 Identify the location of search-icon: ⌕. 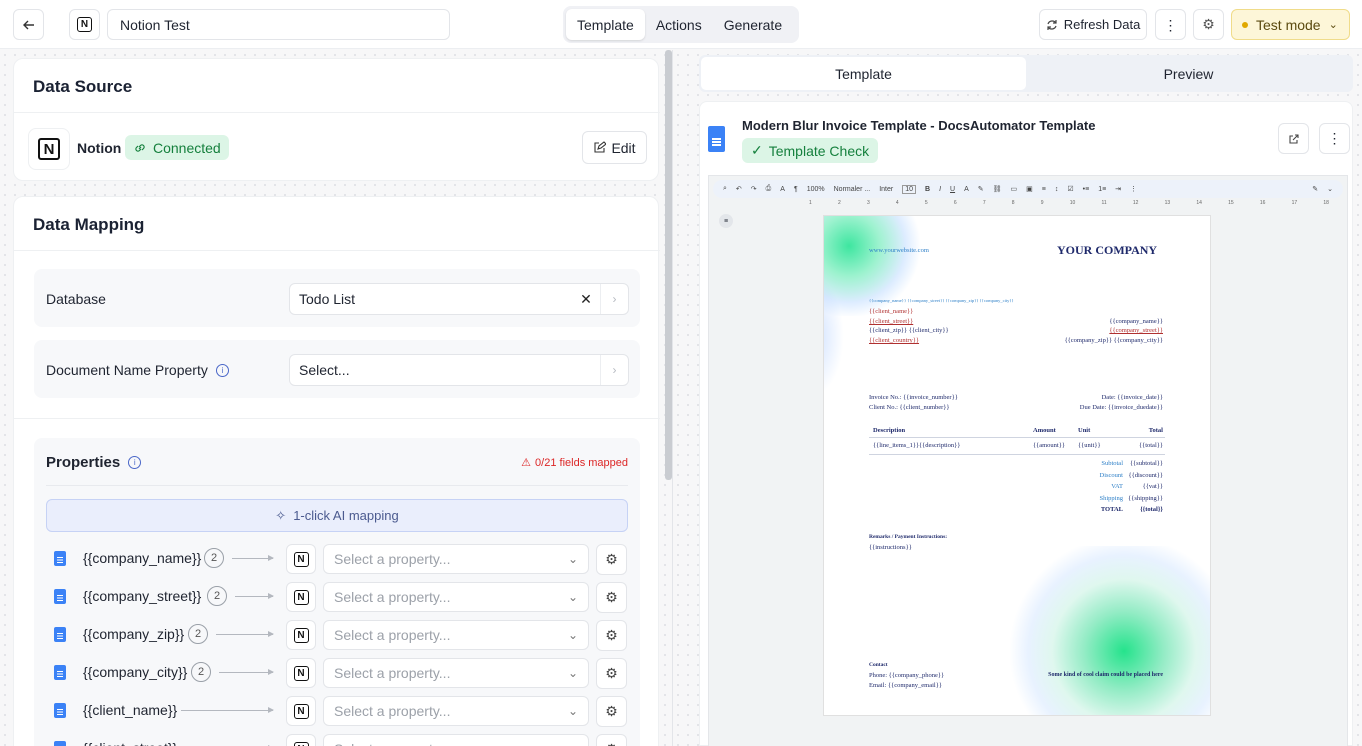
(725, 189).